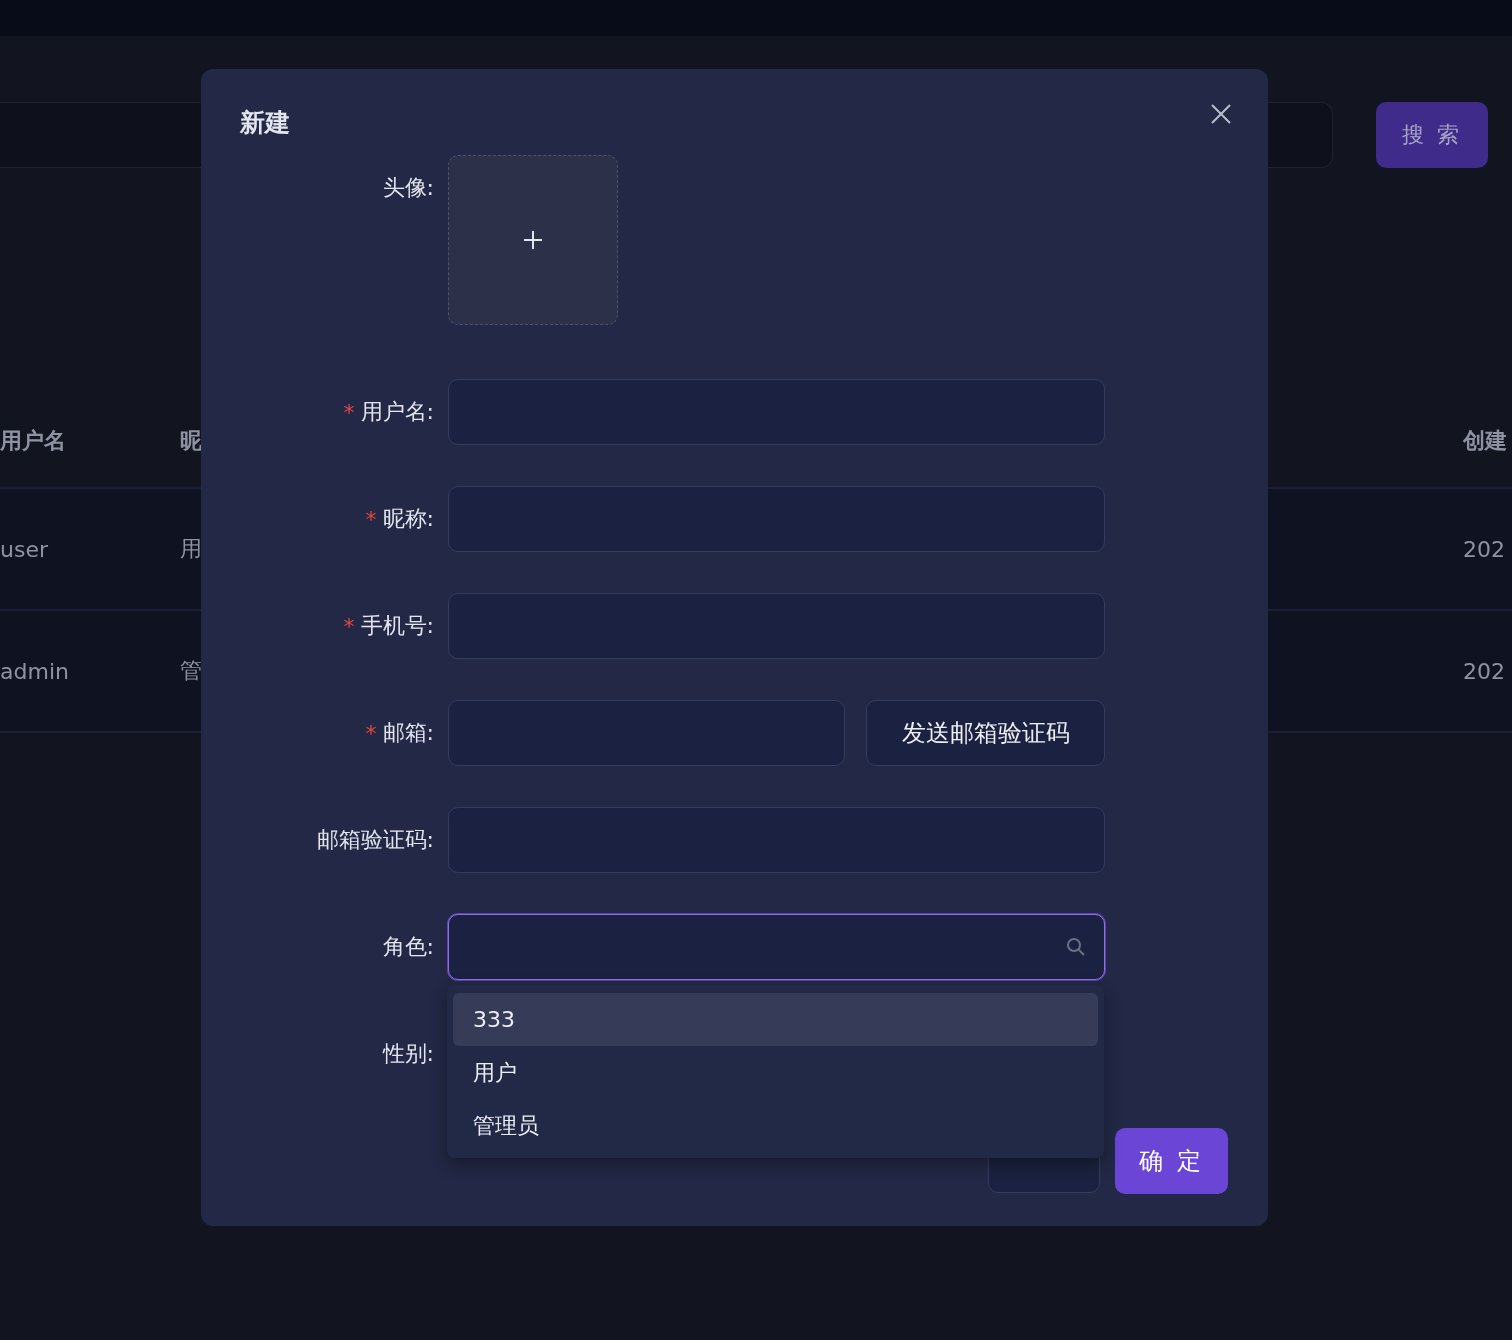  What do you see at coordinates (775, 1019) in the screenshot?
I see `dropdown-option: 333` at bounding box center [775, 1019].